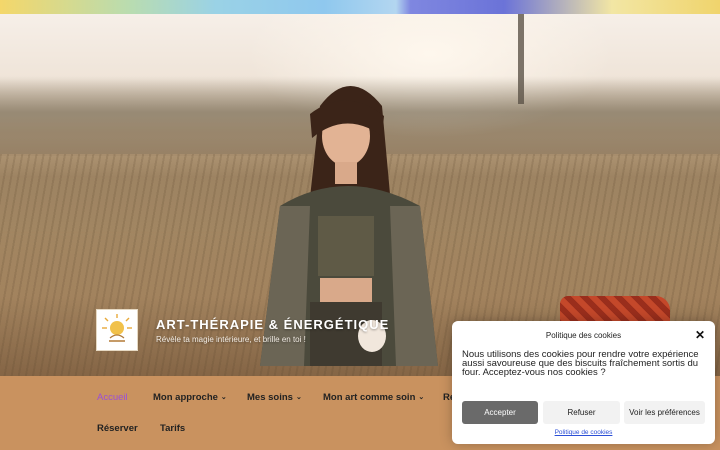 This screenshot has height=450, width=720. Describe the element at coordinates (583, 432) in the screenshot. I see `cookie-policy-link: Politique de cookies` at that location.